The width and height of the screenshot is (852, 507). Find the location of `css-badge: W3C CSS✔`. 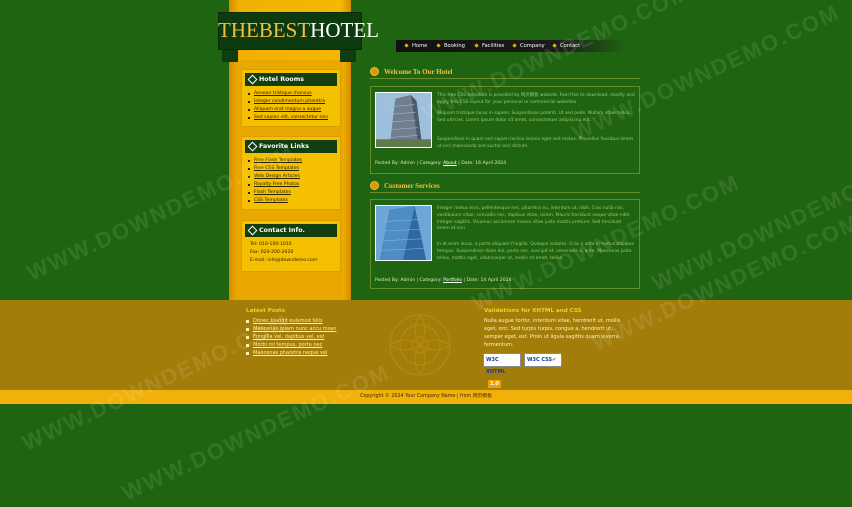

css-badge: W3C CSS✔ is located at coordinates (543, 360).